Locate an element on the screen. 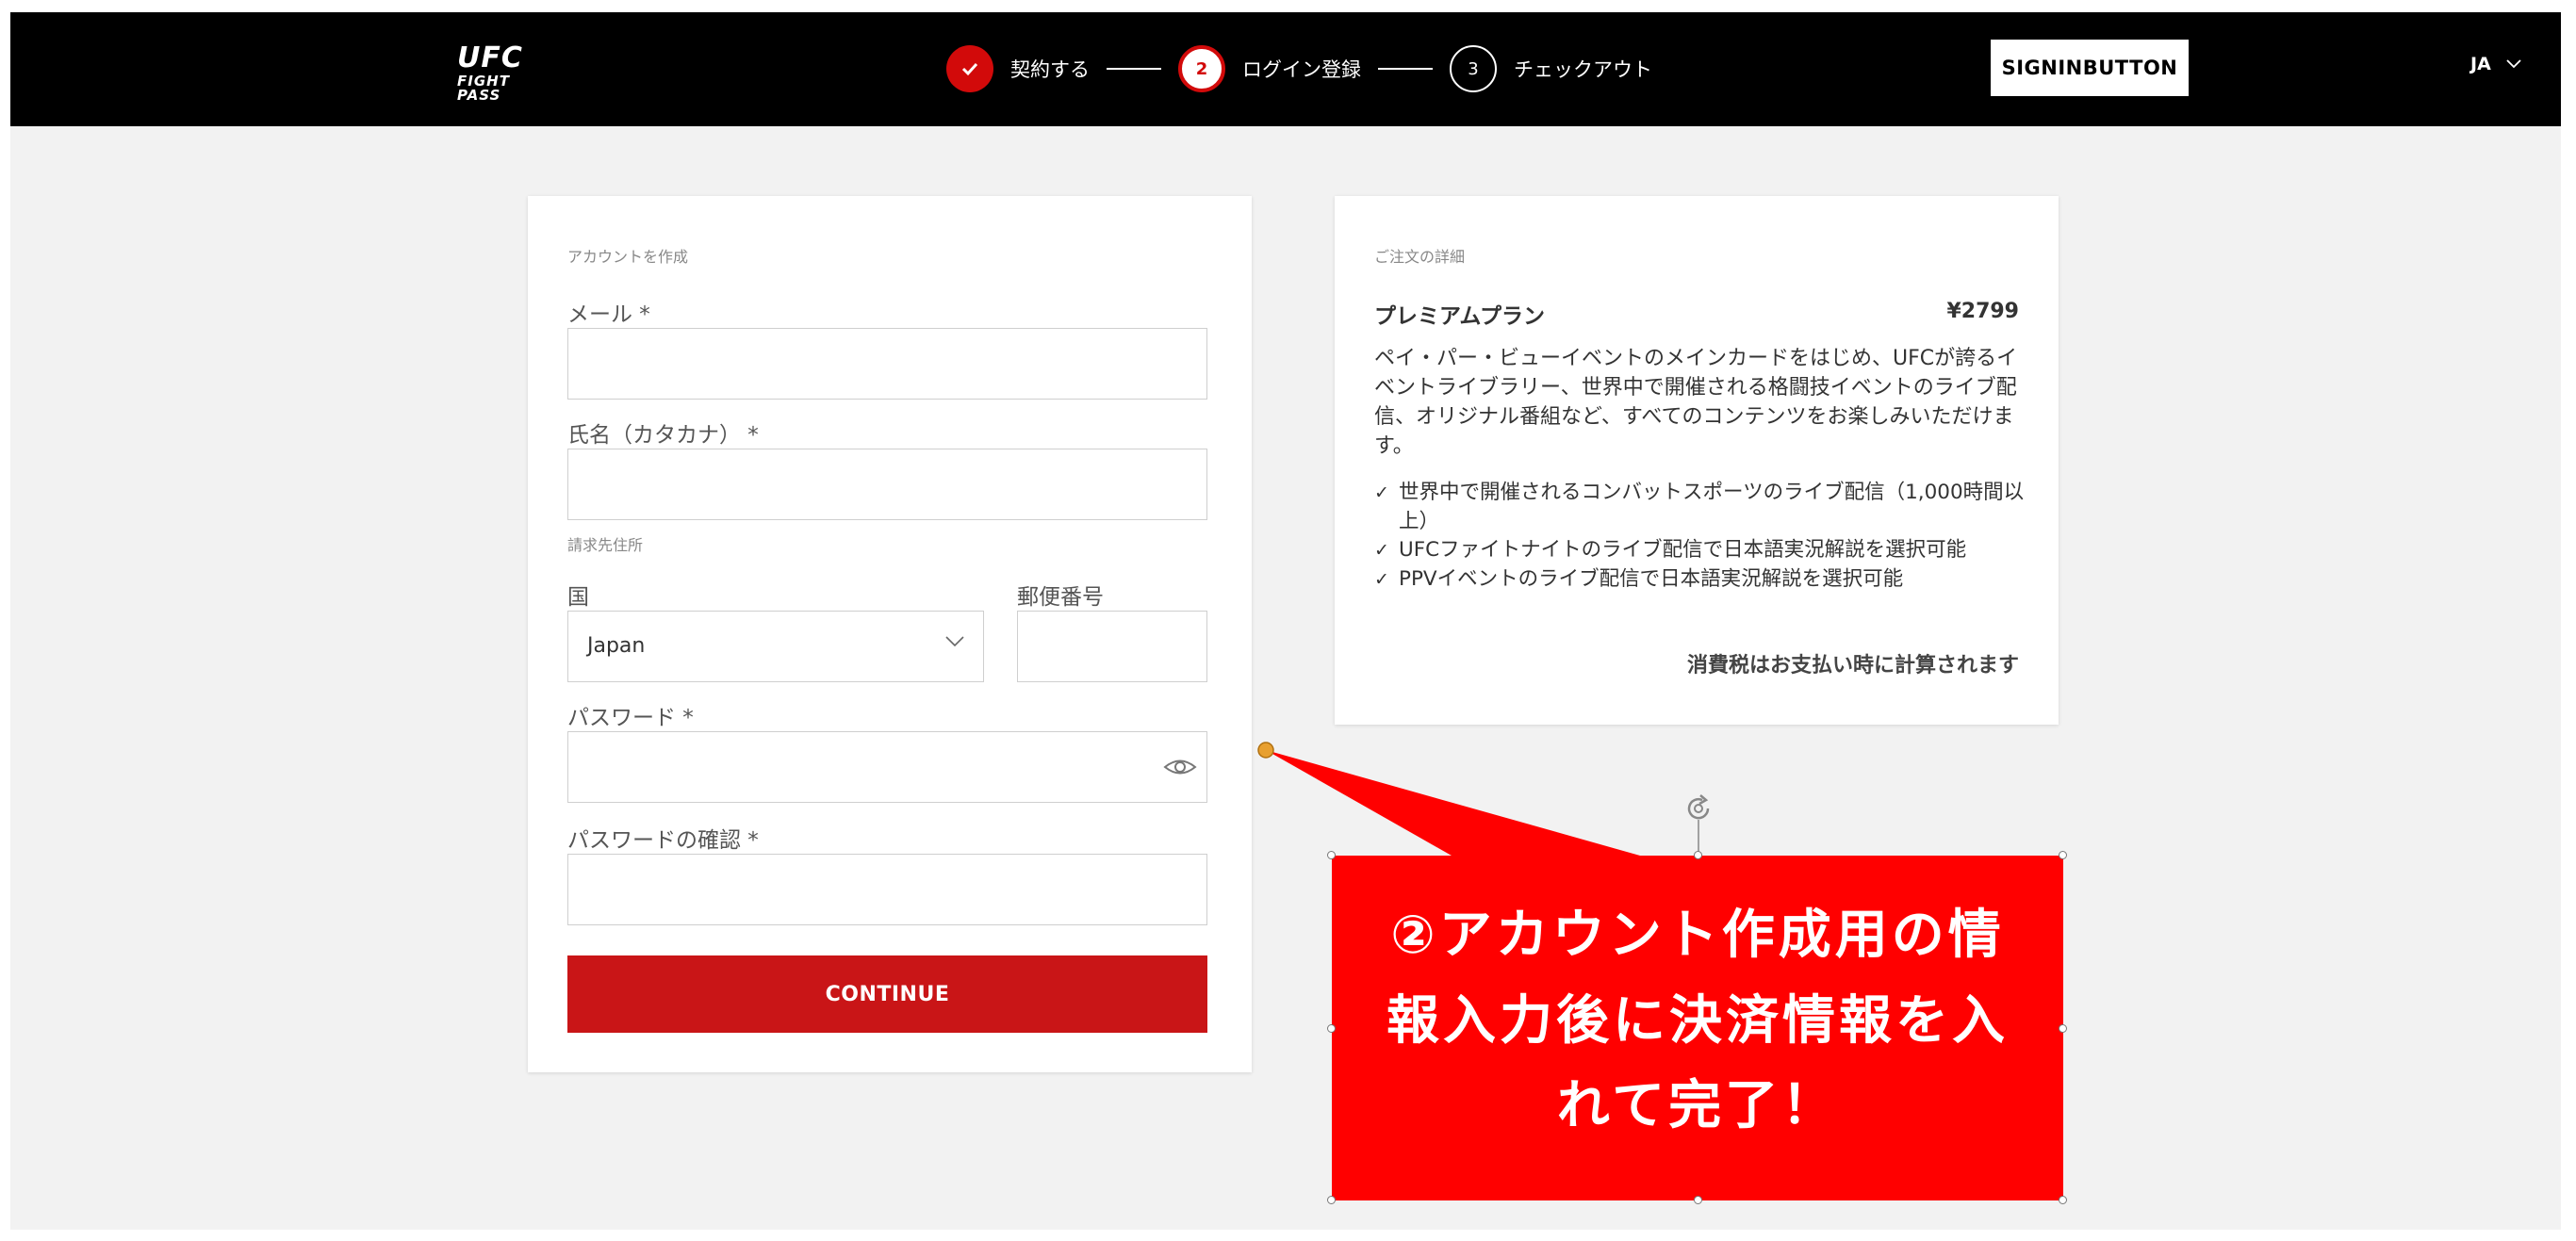  annotation-callout: ②アカウント作成用の情 報入力後に決済情報を入 れて完了！ is located at coordinates (1697, 1028).